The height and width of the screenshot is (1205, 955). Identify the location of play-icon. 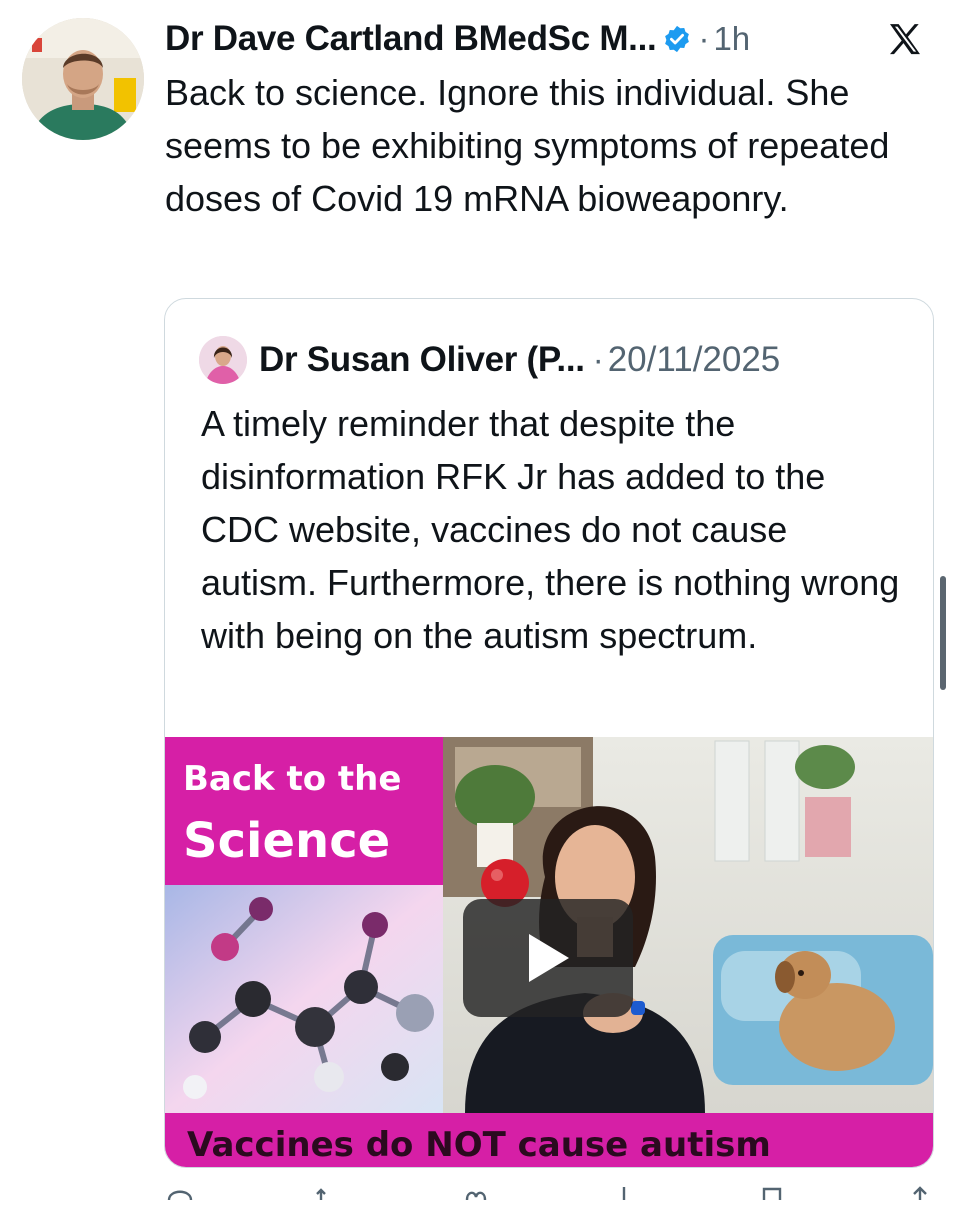
(549, 958).